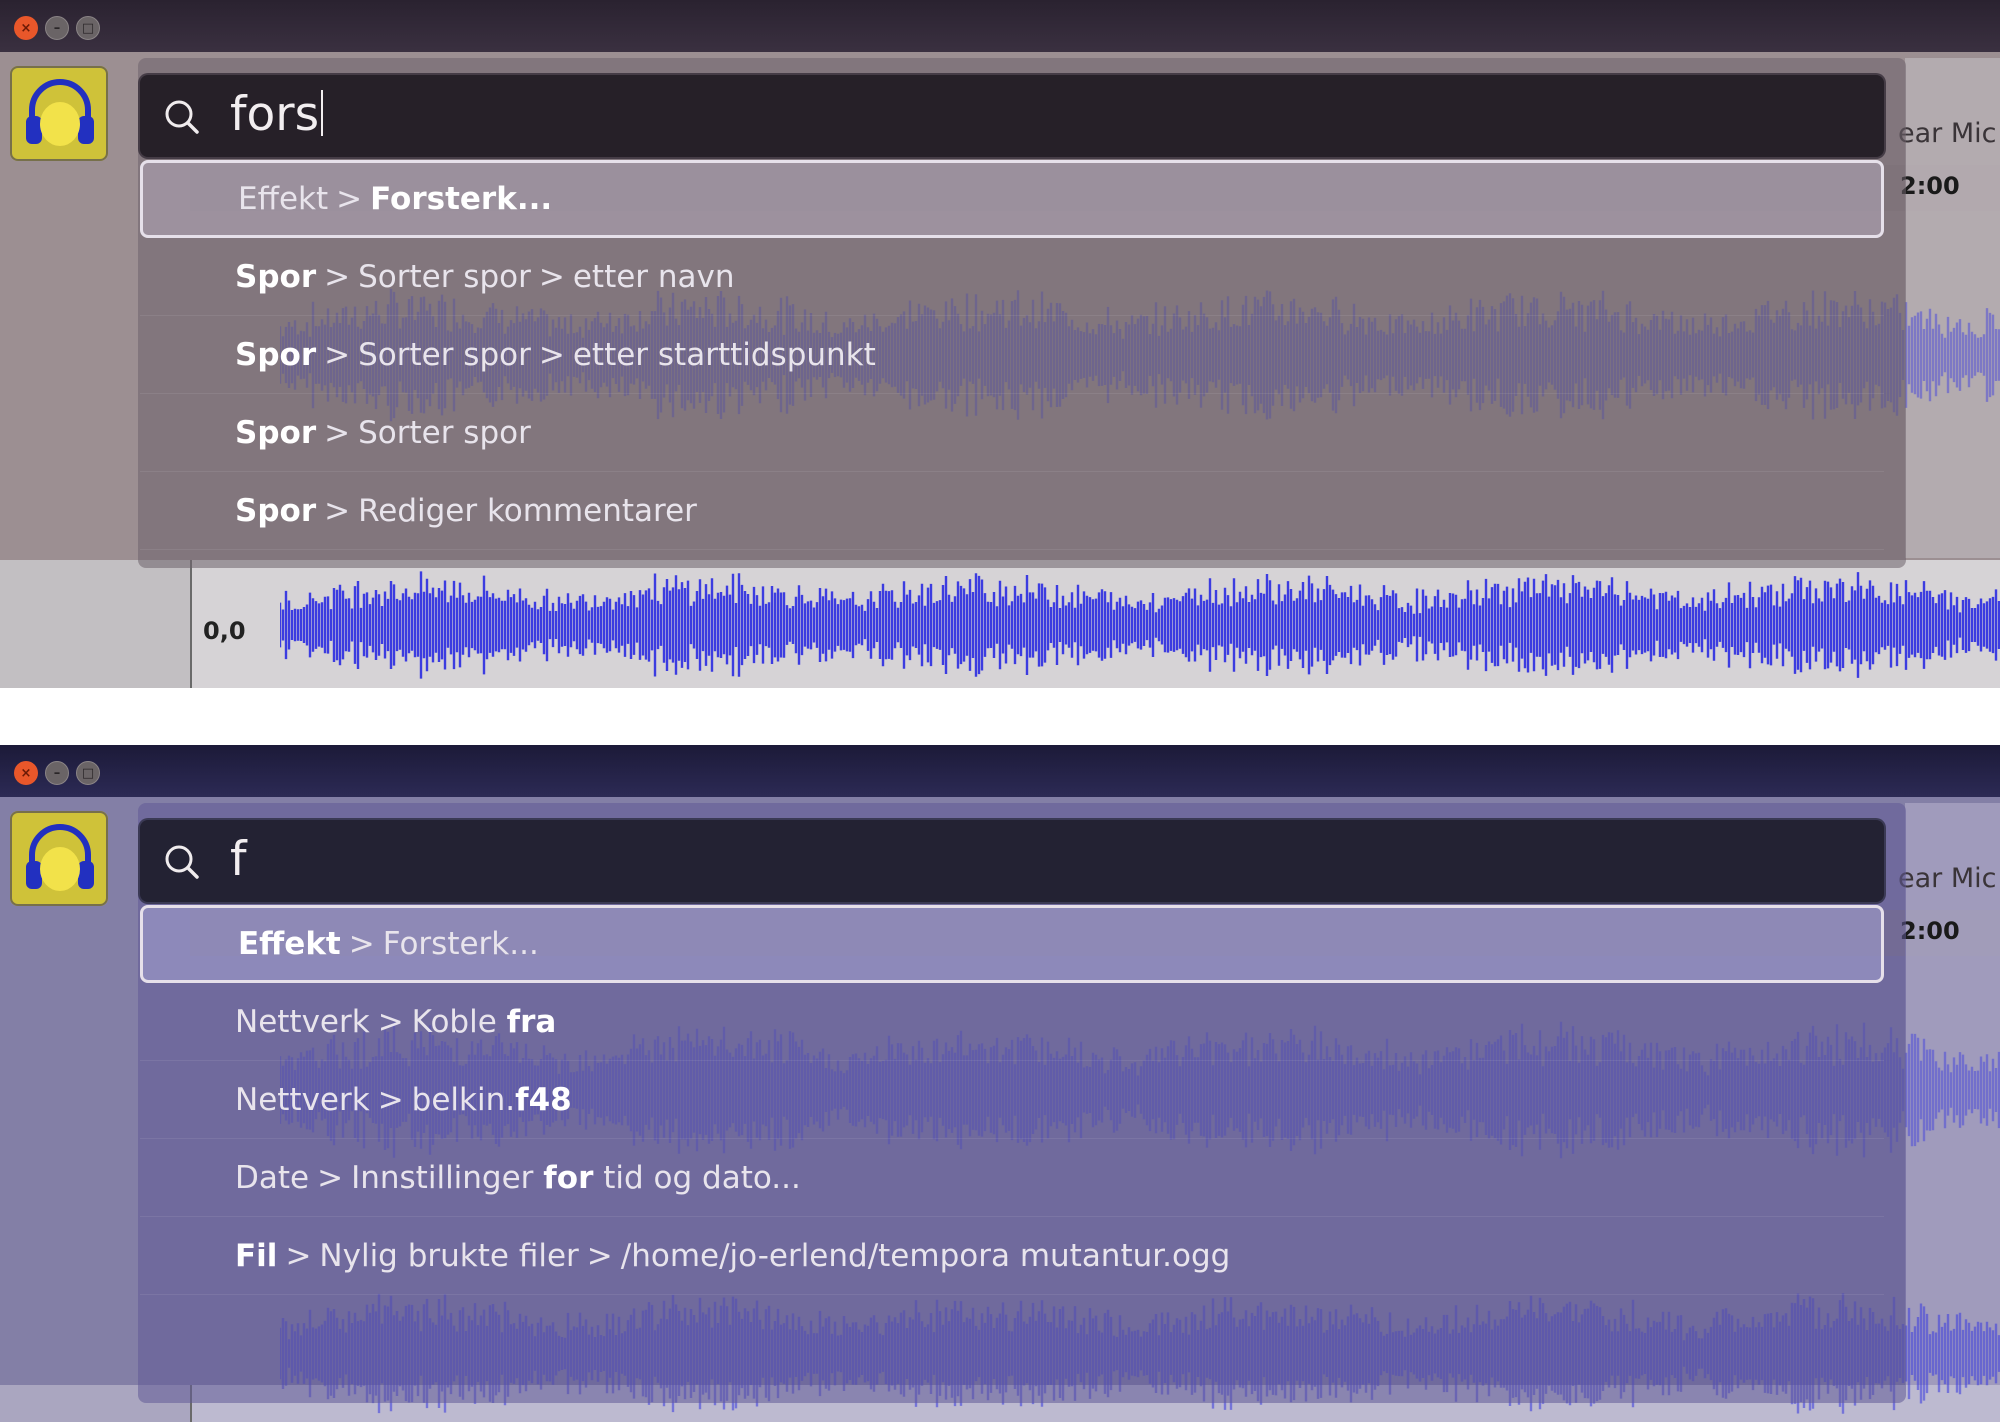 The image size is (2000, 1422). What do you see at coordinates (1012, 511) in the screenshot?
I see `hud-result-item: Spor > Rediger kommentarer` at bounding box center [1012, 511].